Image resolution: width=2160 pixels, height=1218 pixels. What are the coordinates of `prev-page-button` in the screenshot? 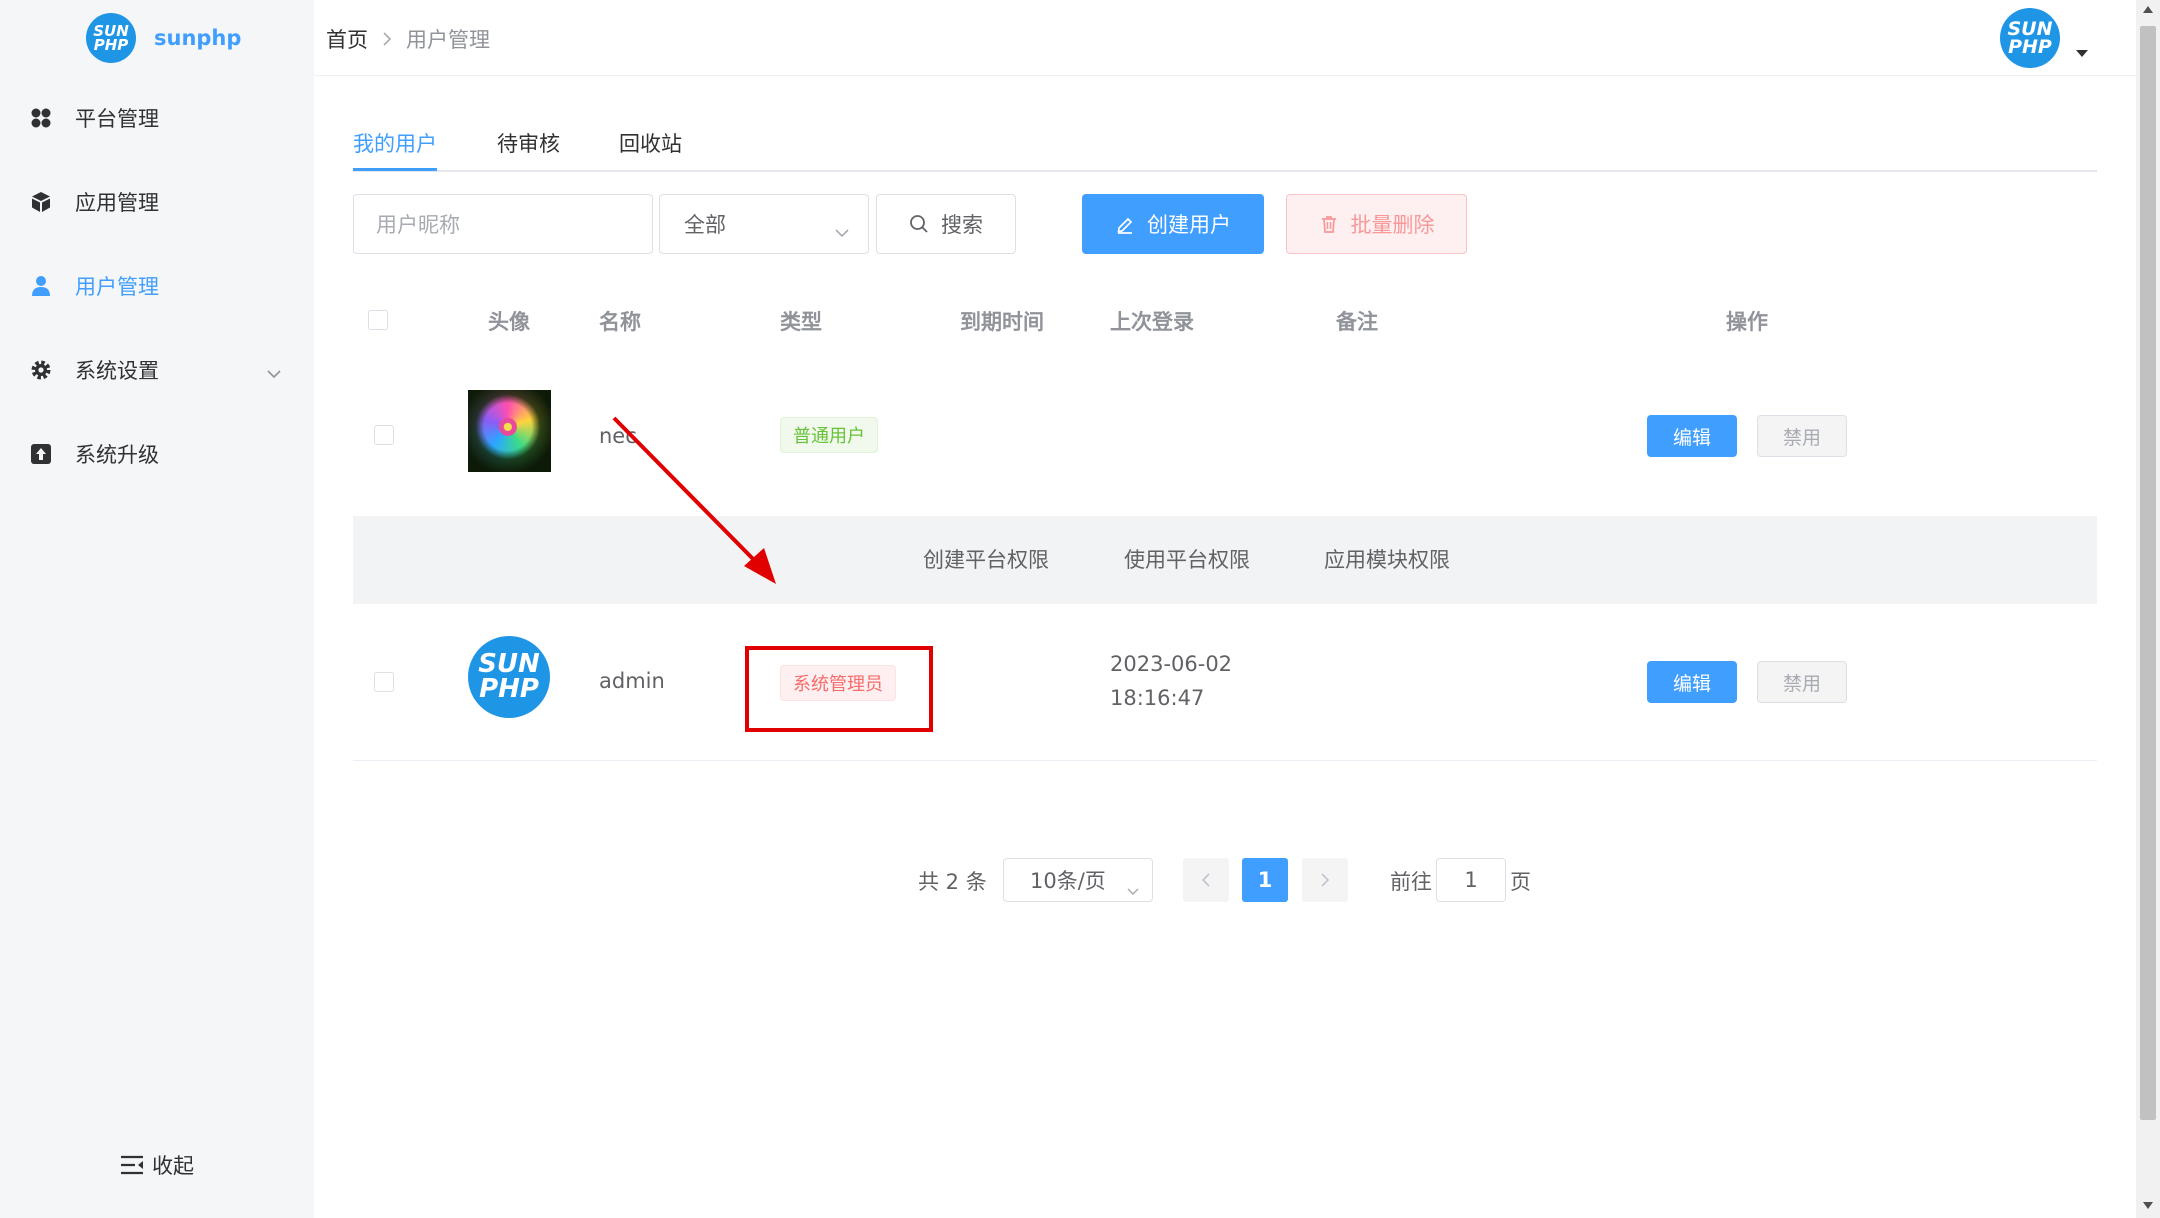 It's located at (1206, 880).